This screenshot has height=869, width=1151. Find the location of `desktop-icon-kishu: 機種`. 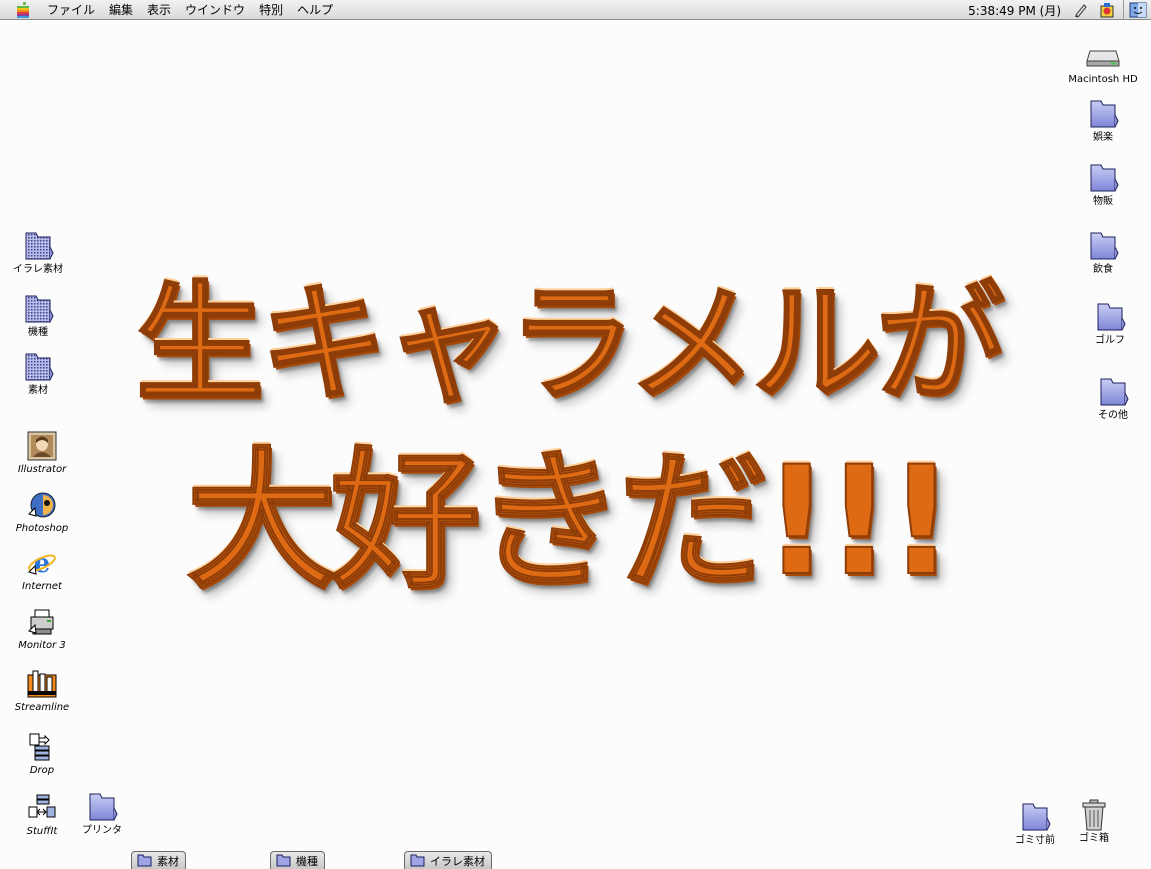

desktop-icon-kishu: 機種 is located at coordinates (39, 316).